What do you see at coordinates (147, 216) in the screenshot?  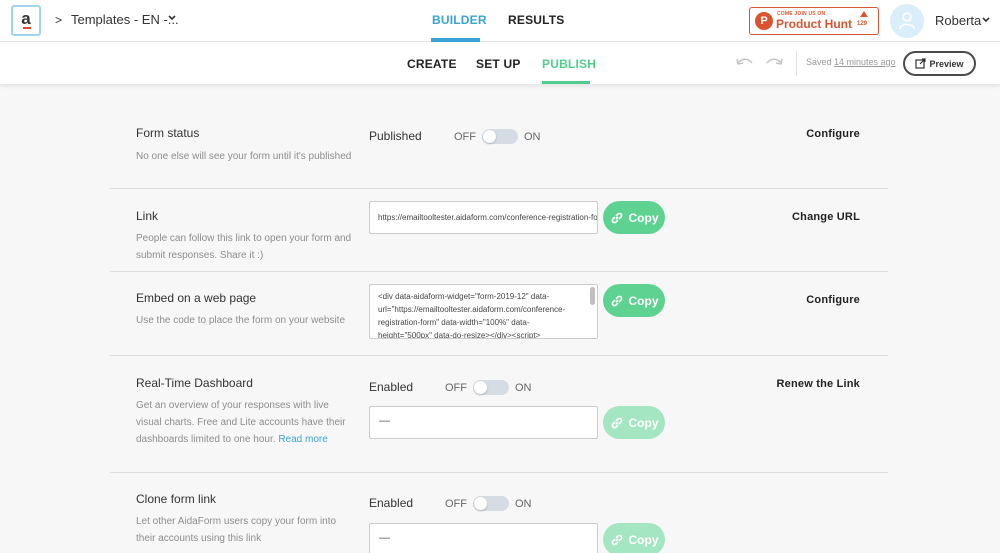 I see `section-title: Link` at bounding box center [147, 216].